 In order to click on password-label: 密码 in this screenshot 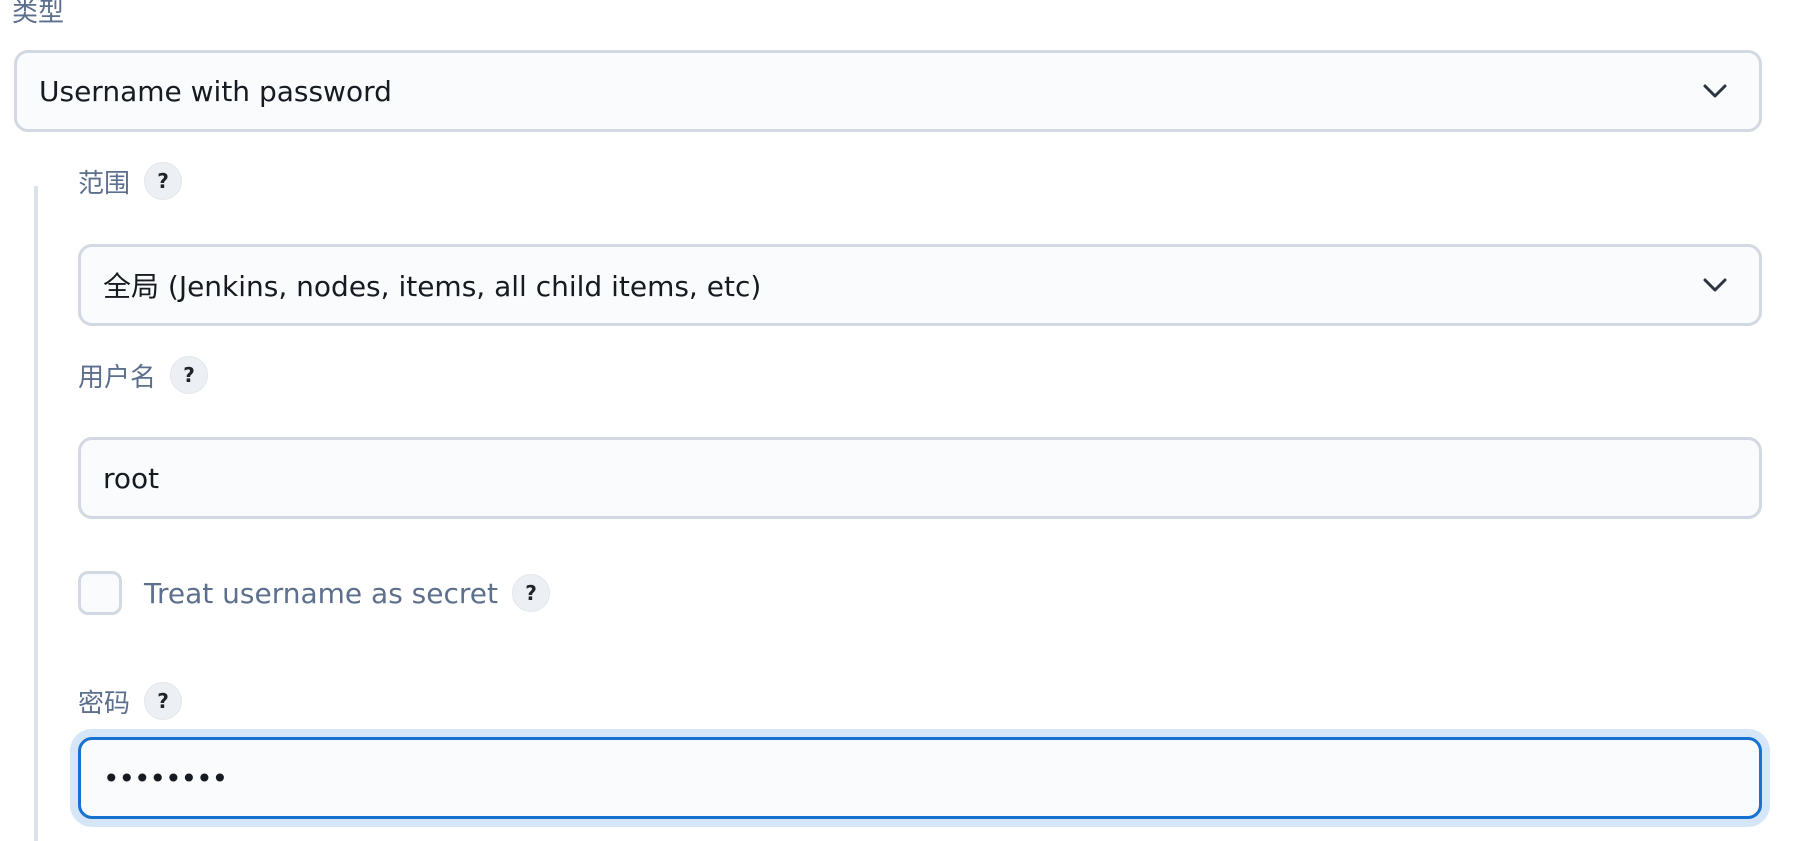, I will do `click(104, 703)`.